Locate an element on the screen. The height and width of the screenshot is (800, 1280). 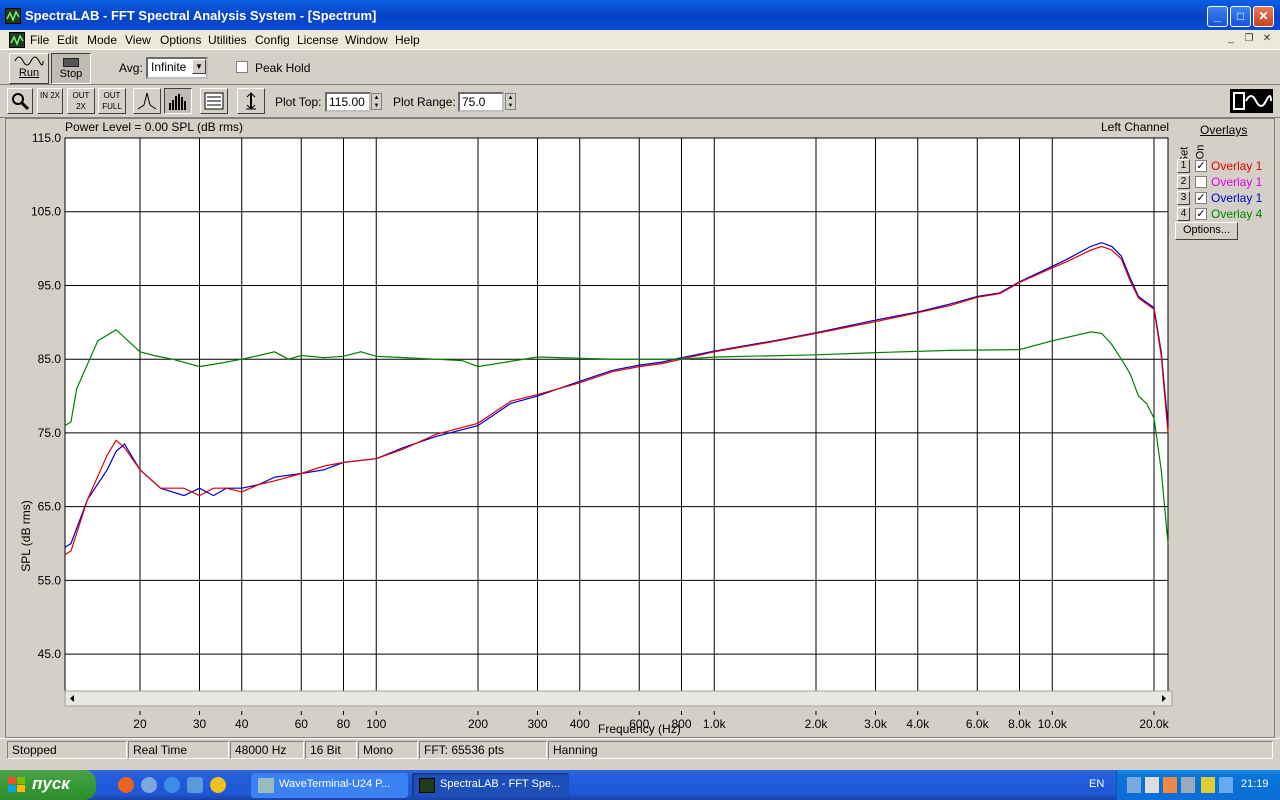
line-plot-button is located at coordinates (147, 101).